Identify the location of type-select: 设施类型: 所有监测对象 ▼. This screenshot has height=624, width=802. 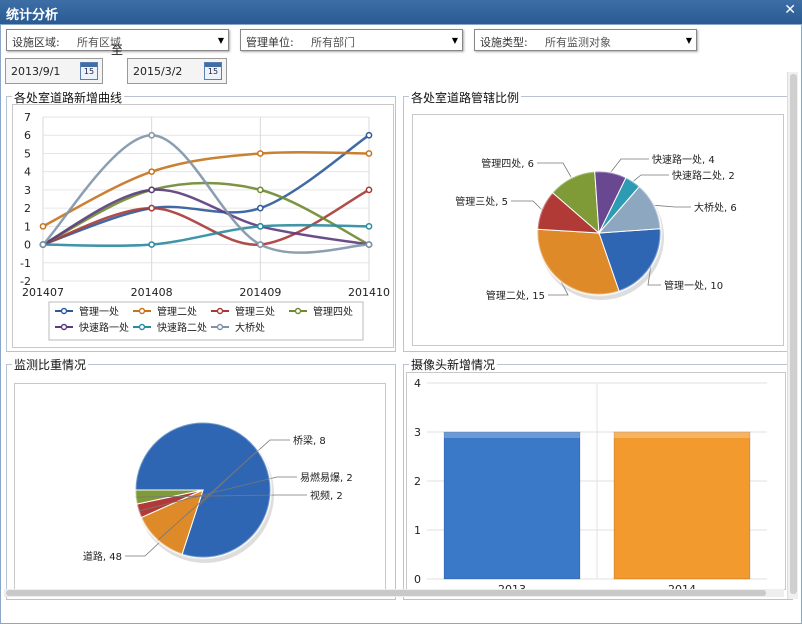
(585, 40).